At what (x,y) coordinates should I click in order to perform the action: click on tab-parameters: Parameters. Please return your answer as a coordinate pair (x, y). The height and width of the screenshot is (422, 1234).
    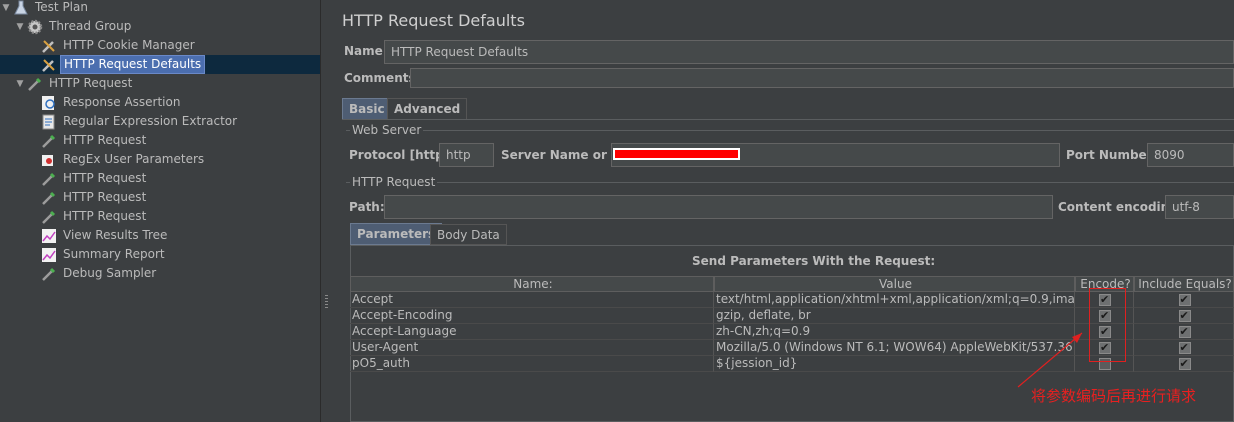
    Looking at the image, I should click on (396, 234).